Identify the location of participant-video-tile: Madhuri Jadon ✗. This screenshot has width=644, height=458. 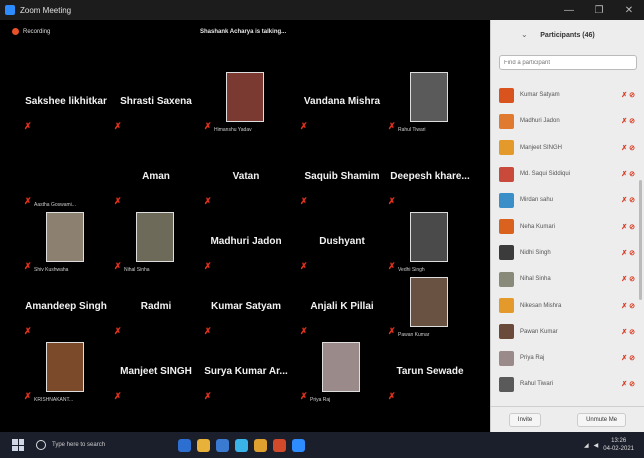
(246, 243).